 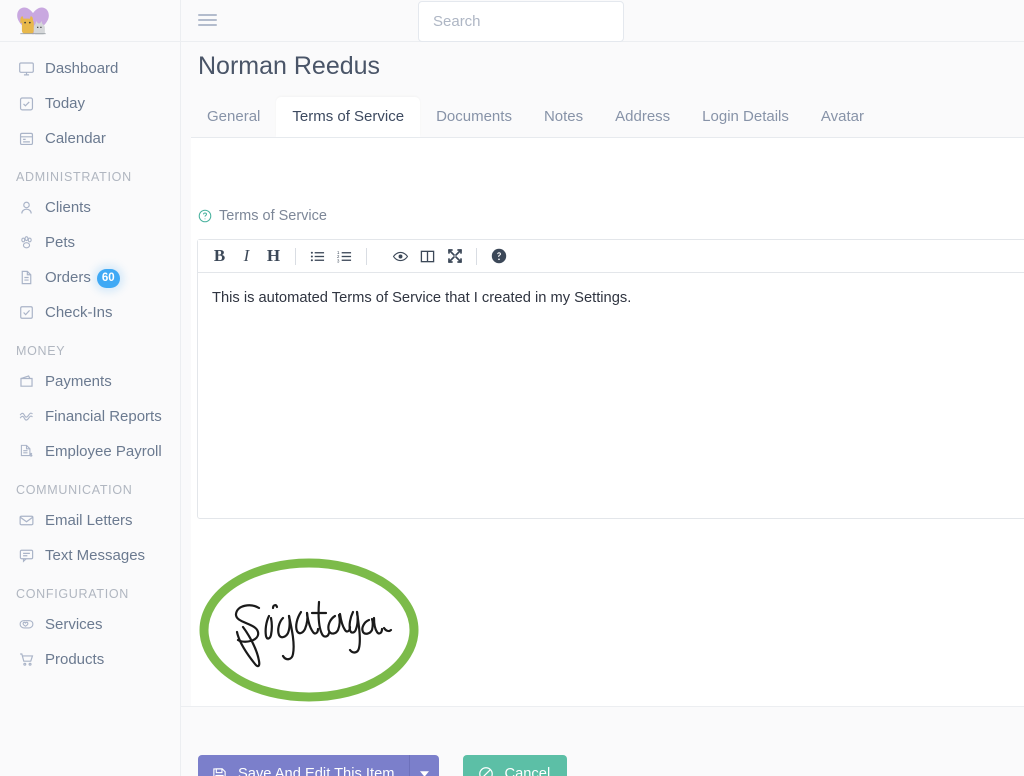 I want to click on message-icon, so click(x=26, y=555).